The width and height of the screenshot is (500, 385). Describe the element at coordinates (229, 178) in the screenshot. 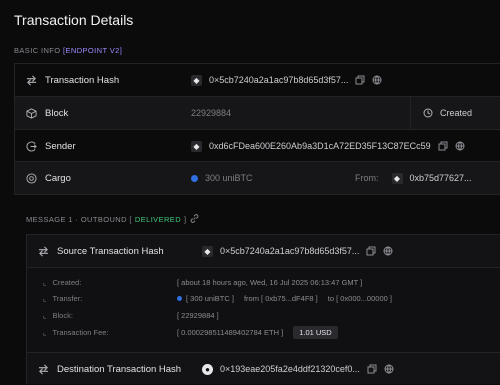

I see `cargo-amount: 300 uniBTC` at that location.